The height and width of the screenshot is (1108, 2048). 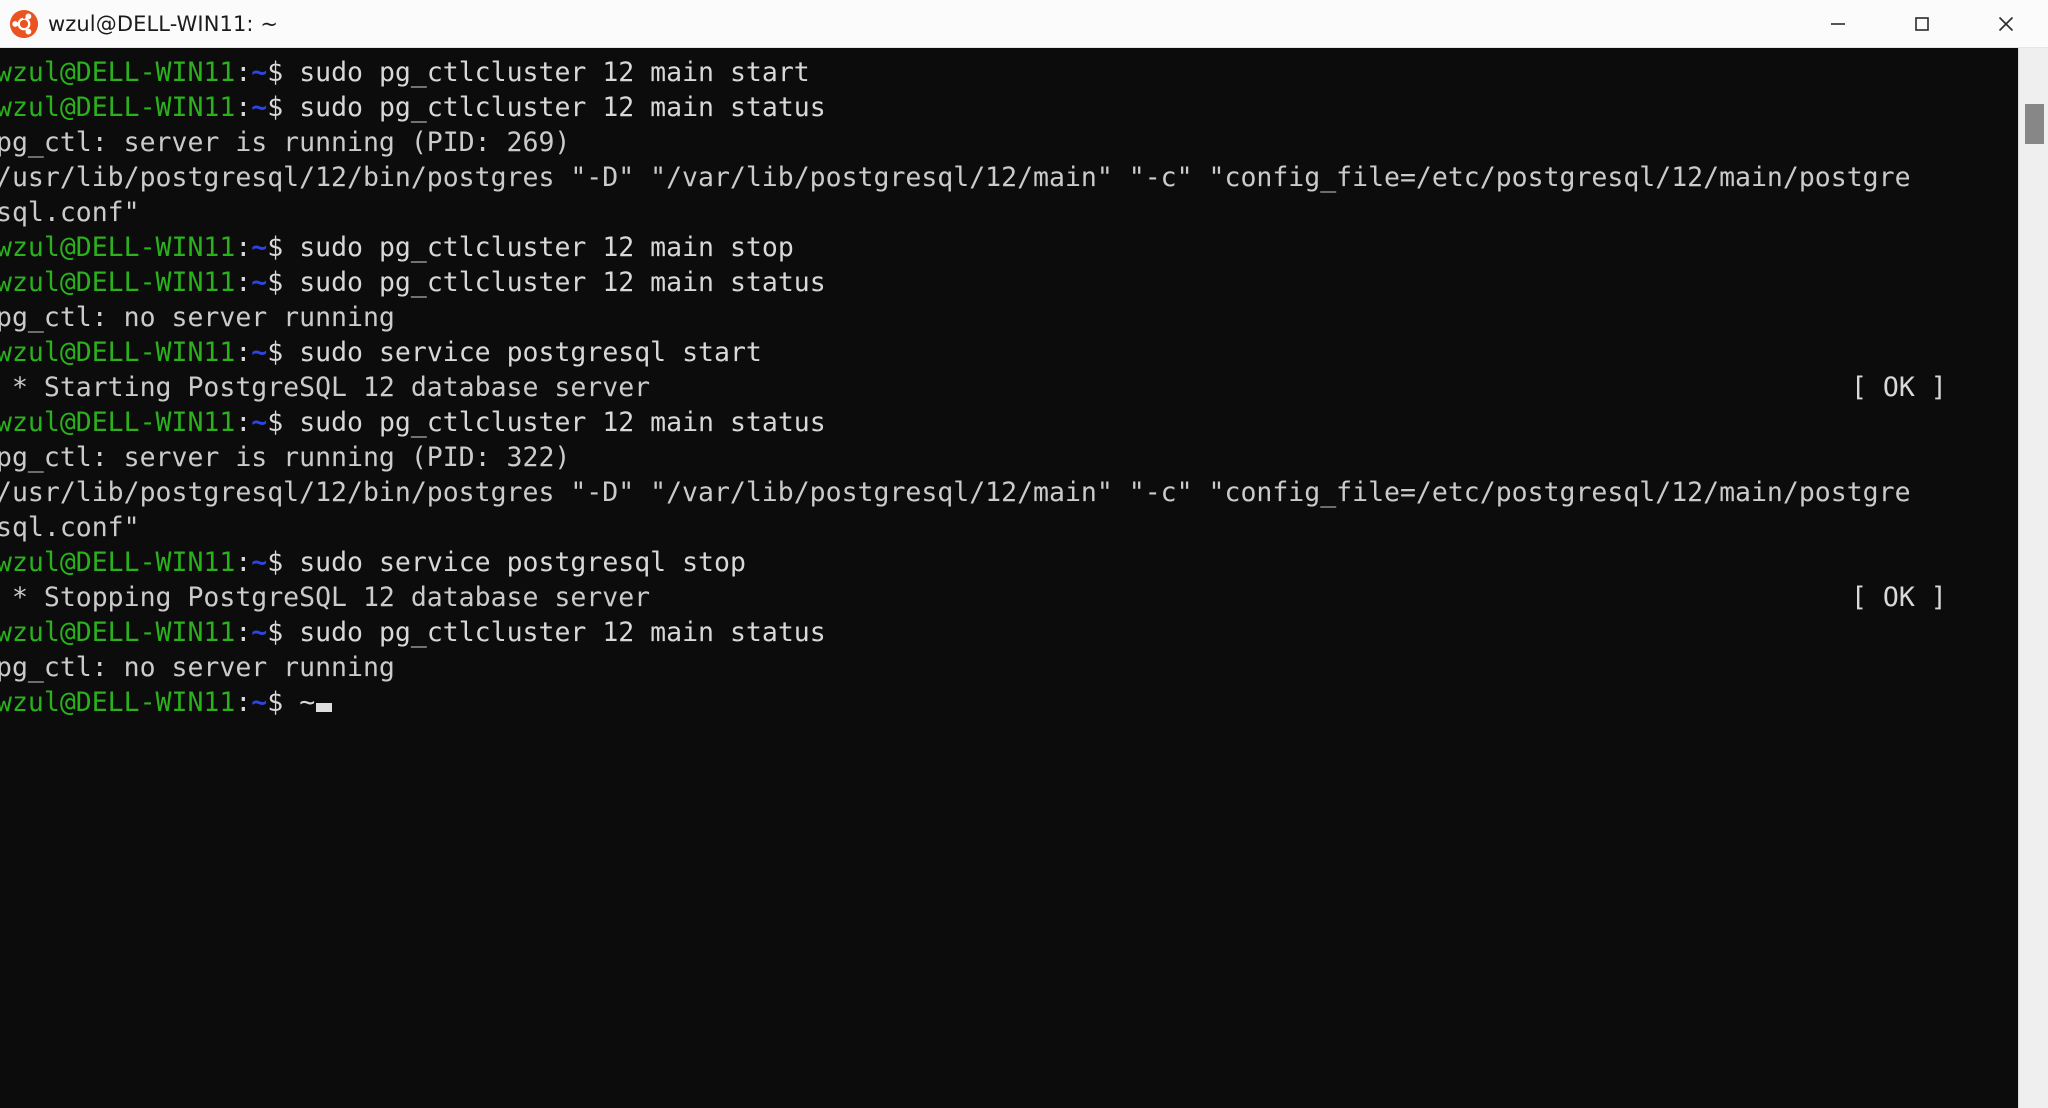 What do you see at coordinates (1009, 457) in the screenshot?
I see `terminal-output-line: pg_ctl: server is running (PID: 322)` at bounding box center [1009, 457].